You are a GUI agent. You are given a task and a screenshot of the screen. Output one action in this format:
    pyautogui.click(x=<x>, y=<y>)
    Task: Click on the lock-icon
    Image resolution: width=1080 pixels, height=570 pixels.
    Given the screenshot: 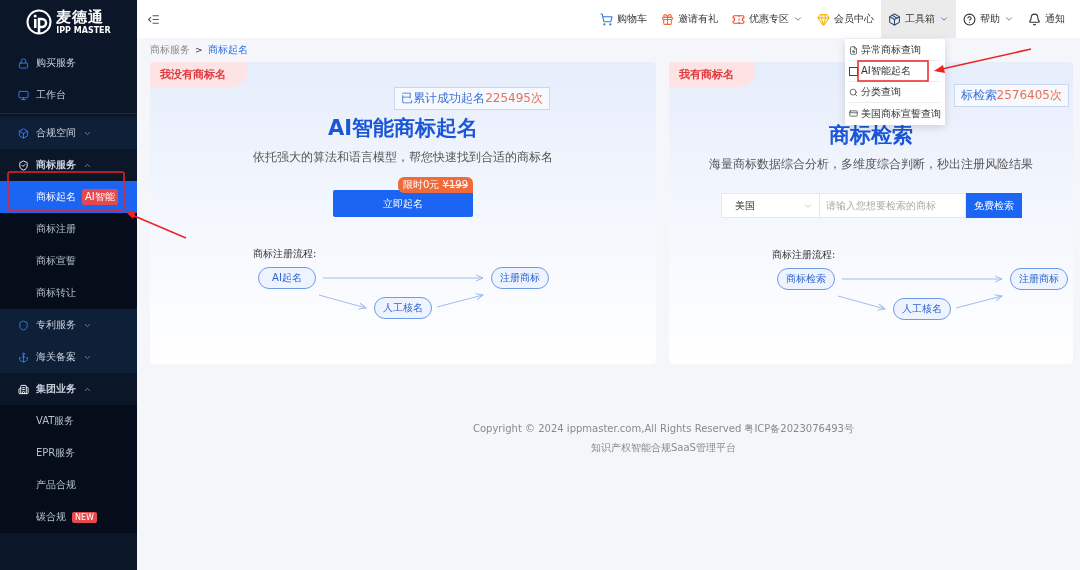 What is the action you would take?
    pyautogui.click(x=23, y=63)
    